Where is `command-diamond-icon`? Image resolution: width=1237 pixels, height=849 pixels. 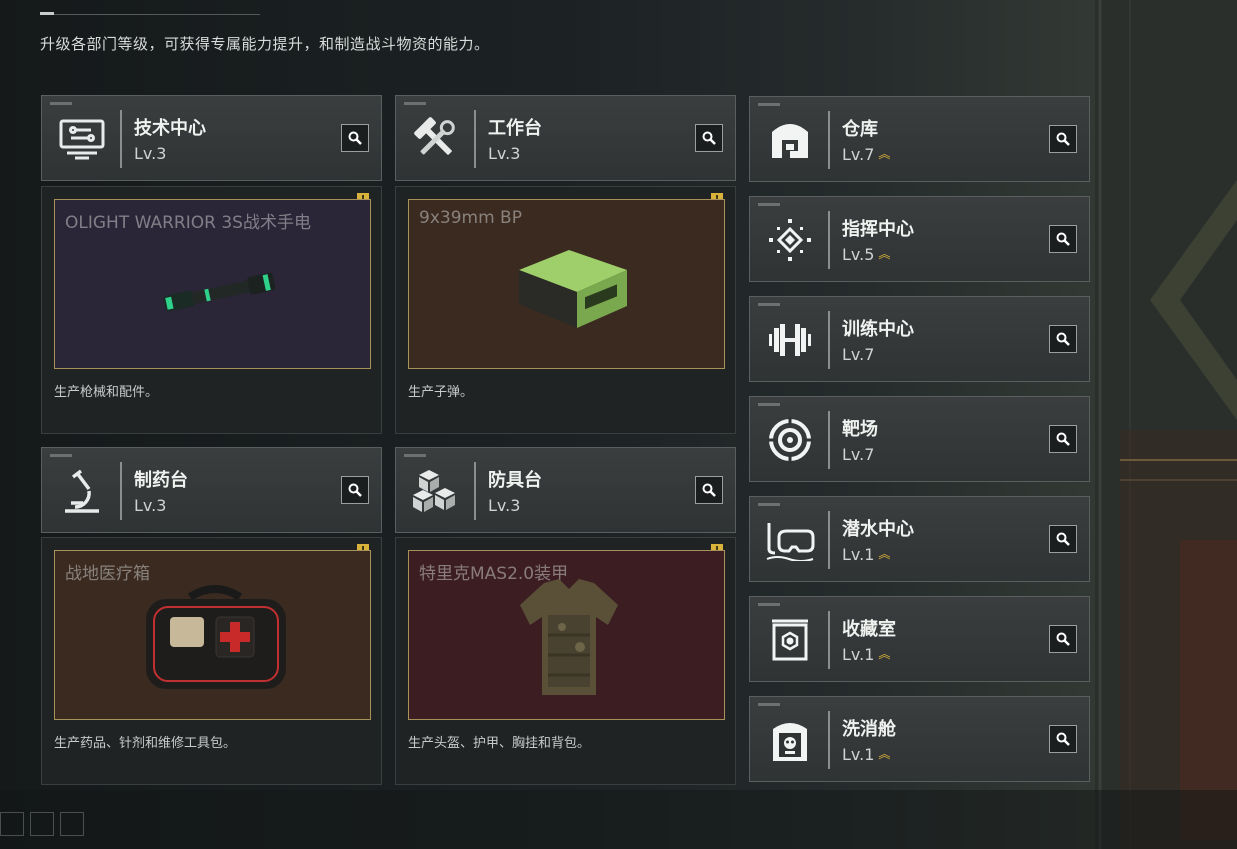 command-diamond-icon is located at coordinates (790, 240).